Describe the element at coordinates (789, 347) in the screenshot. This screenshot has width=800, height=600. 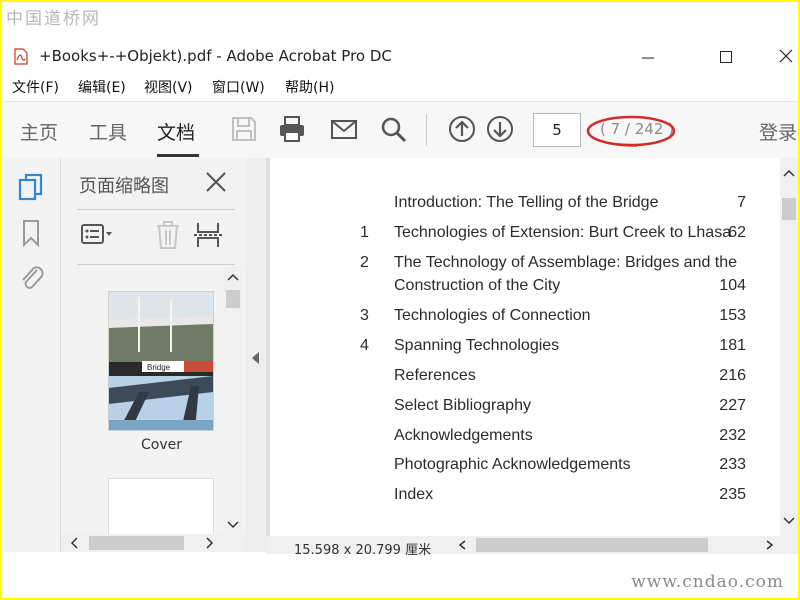
I see `document-vertical-scrollbar` at that location.